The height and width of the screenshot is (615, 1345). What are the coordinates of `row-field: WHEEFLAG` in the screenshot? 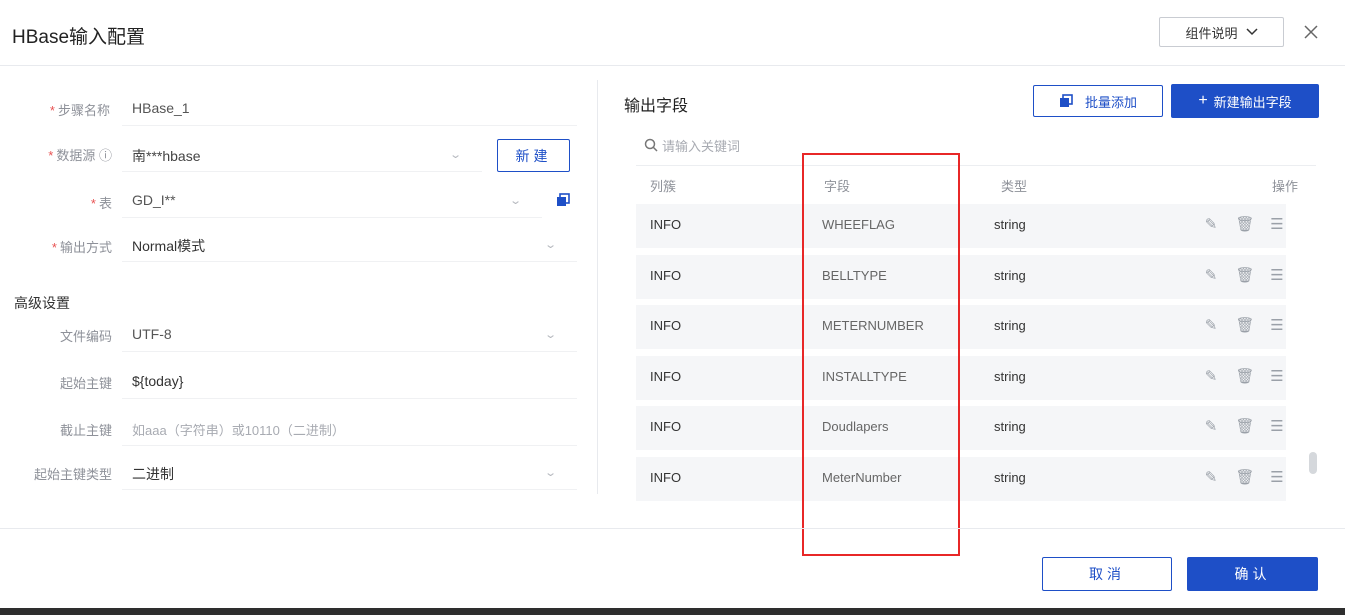 It's located at (858, 224).